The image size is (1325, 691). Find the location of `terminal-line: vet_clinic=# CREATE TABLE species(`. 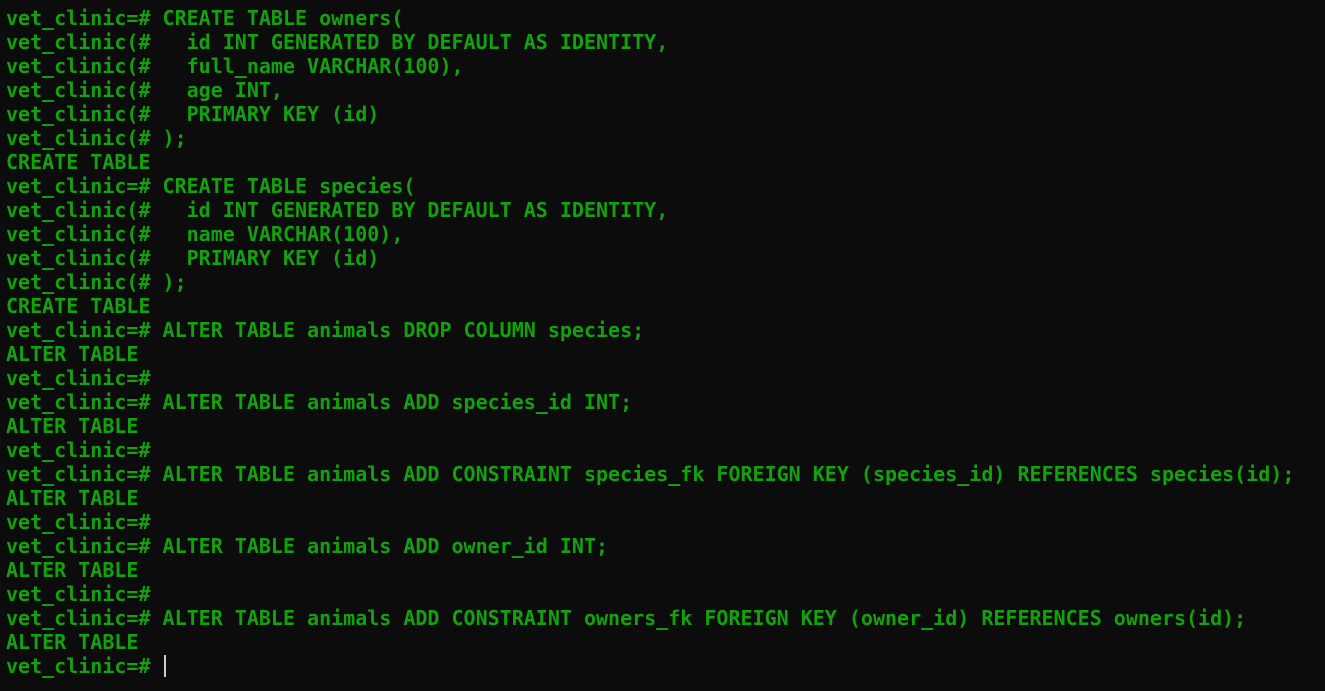

terminal-line: vet_clinic=# CREATE TABLE species( is located at coordinates (211, 186).